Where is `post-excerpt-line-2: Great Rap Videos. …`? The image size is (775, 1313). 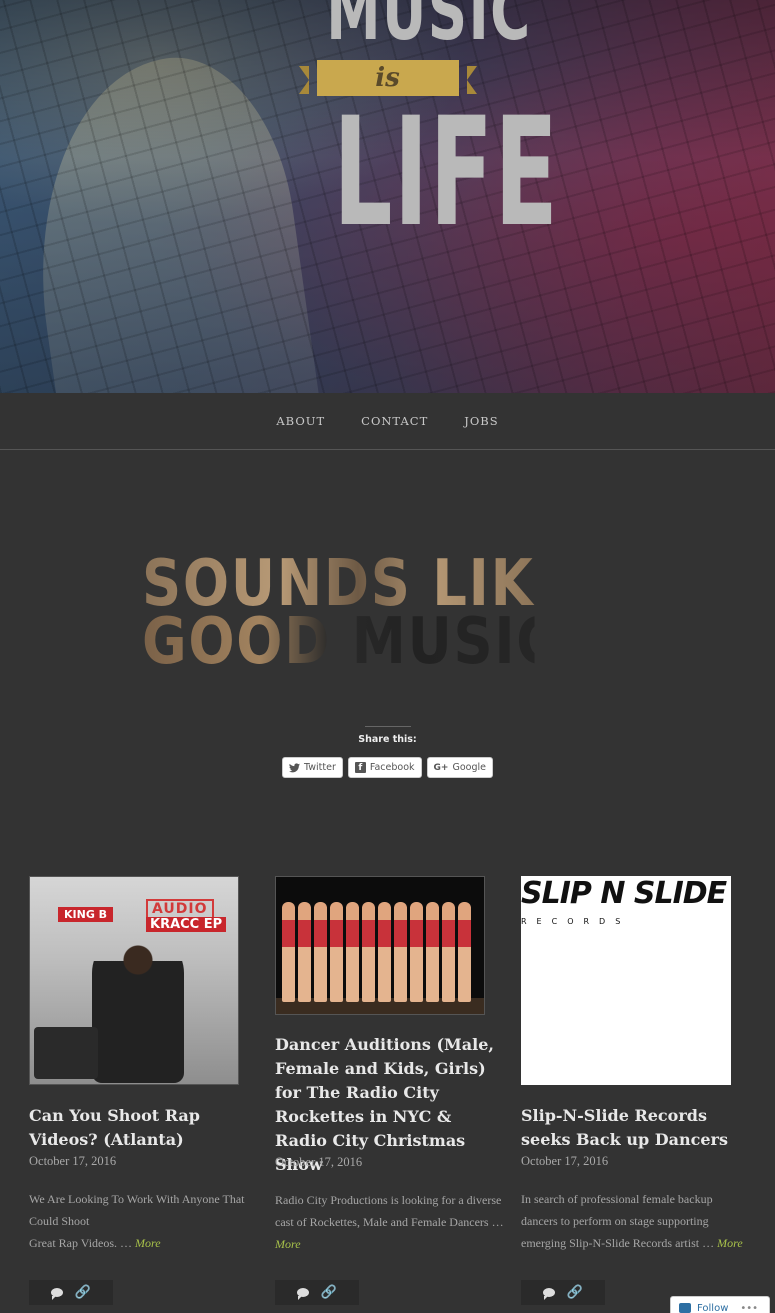
post-excerpt-line-2: Great Rap Videos. … is located at coordinates (81, 1243).